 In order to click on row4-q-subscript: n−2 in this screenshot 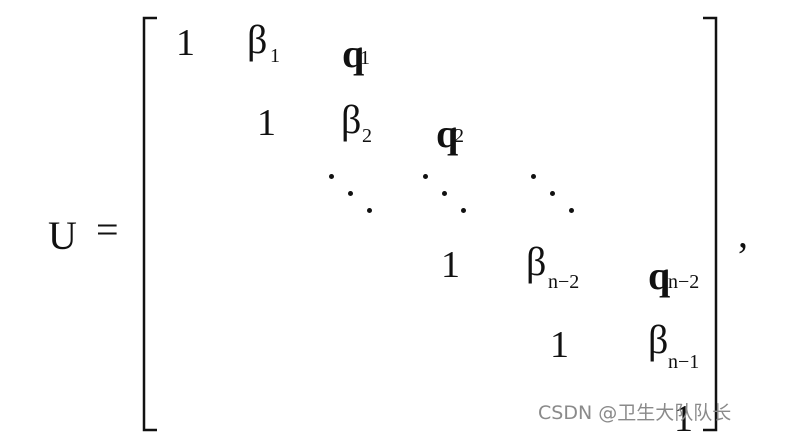, I will do `click(684, 282)`.